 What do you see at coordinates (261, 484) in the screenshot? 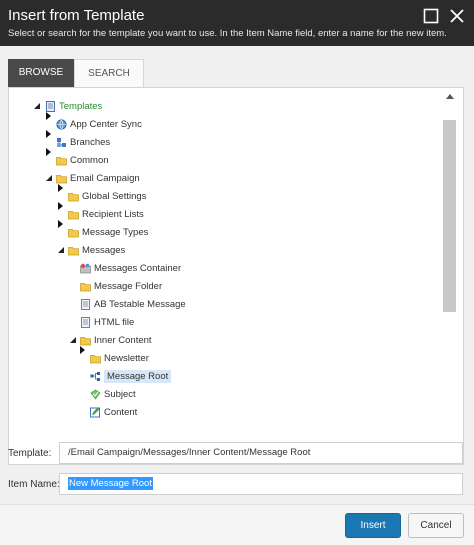
I see `item-name-input: New Message Root` at bounding box center [261, 484].